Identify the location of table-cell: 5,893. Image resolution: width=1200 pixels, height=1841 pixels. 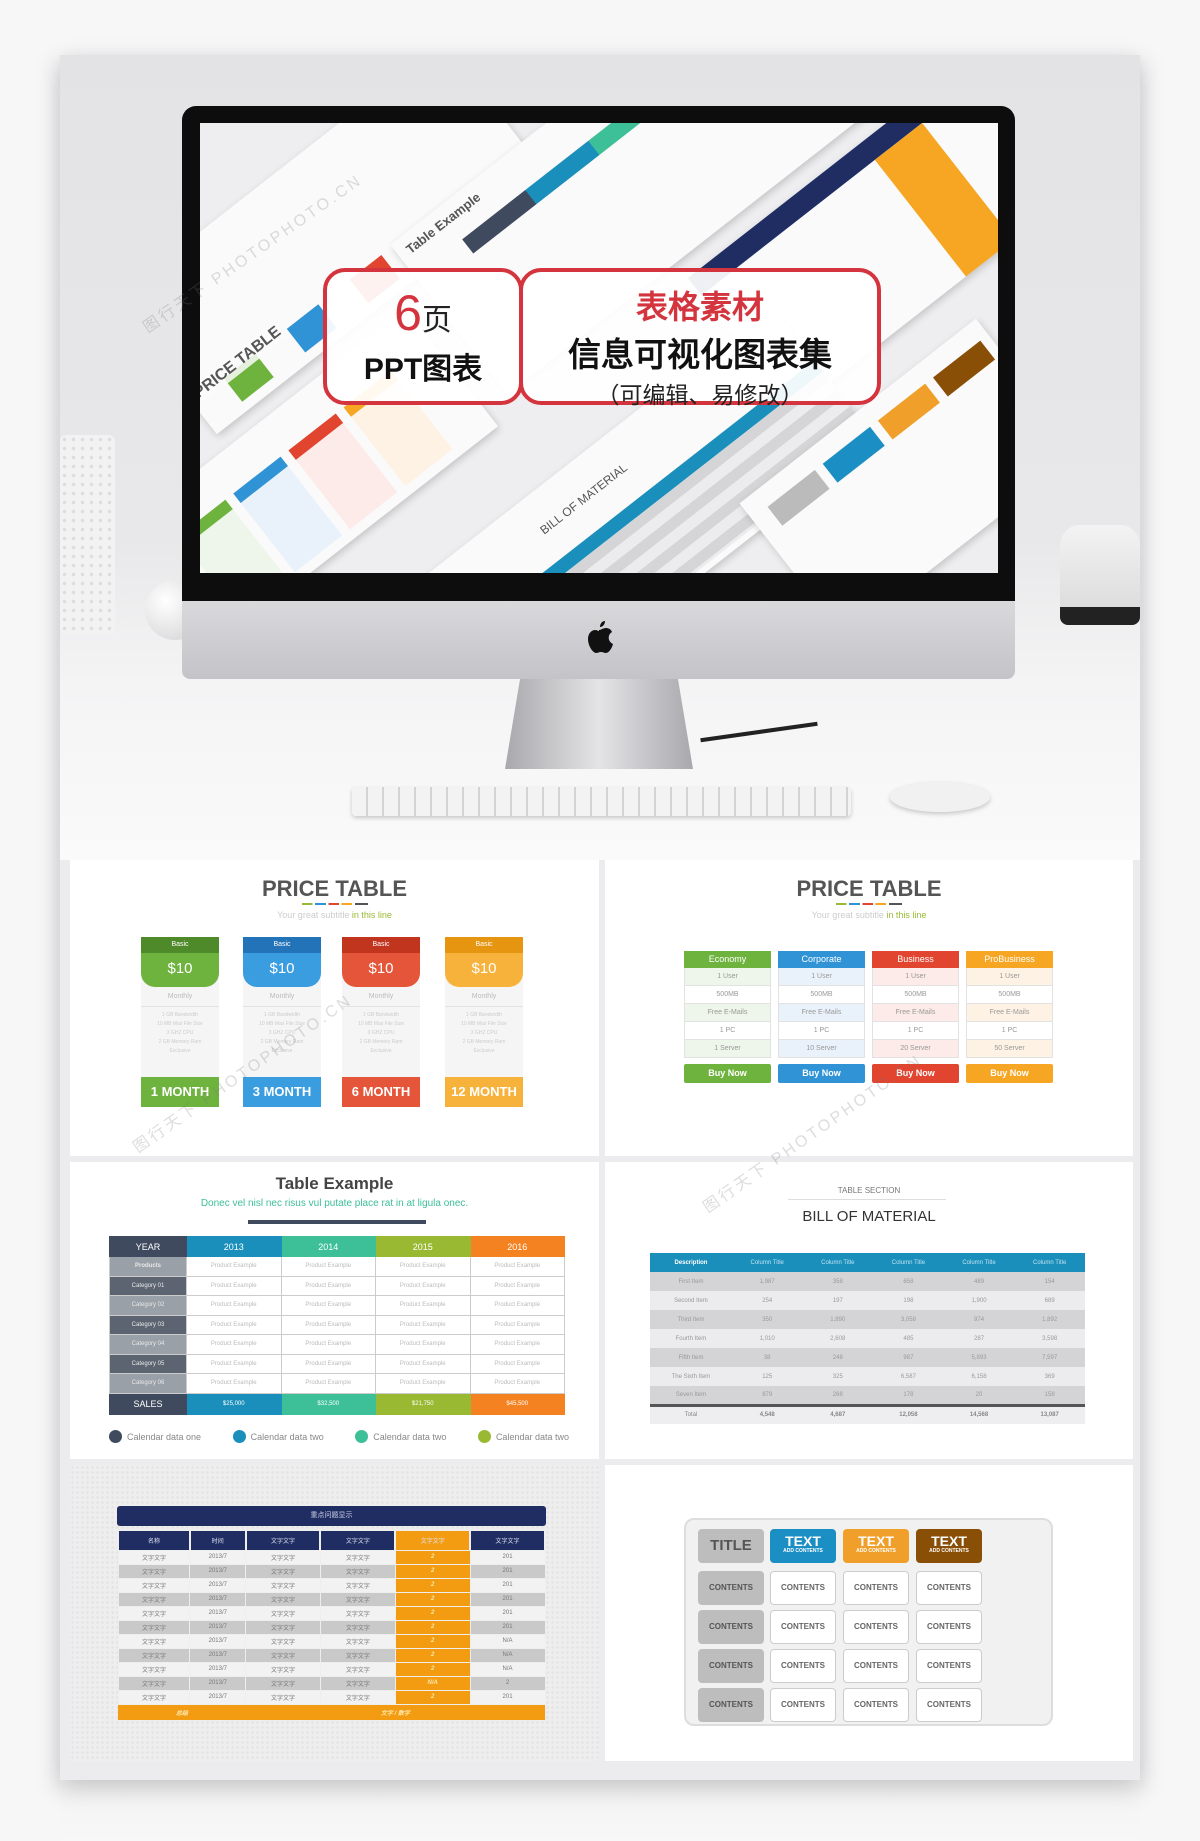
(979, 1357).